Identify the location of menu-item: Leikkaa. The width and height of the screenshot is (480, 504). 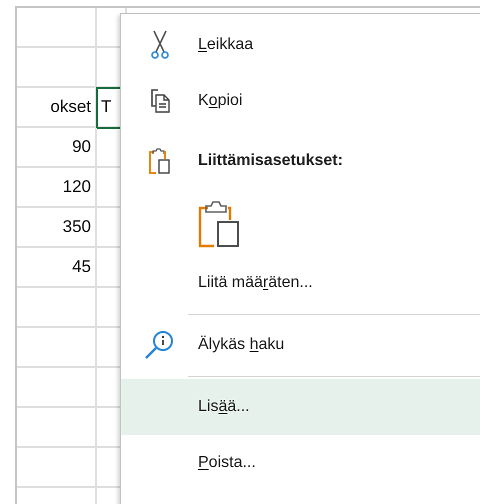
(300, 45).